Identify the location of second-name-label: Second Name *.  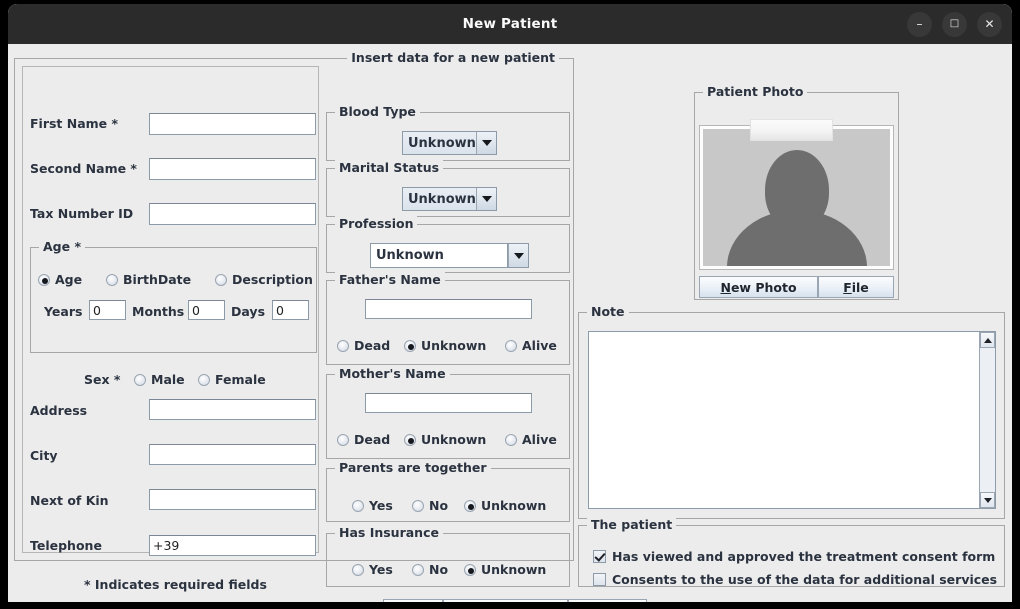
(83, 168).